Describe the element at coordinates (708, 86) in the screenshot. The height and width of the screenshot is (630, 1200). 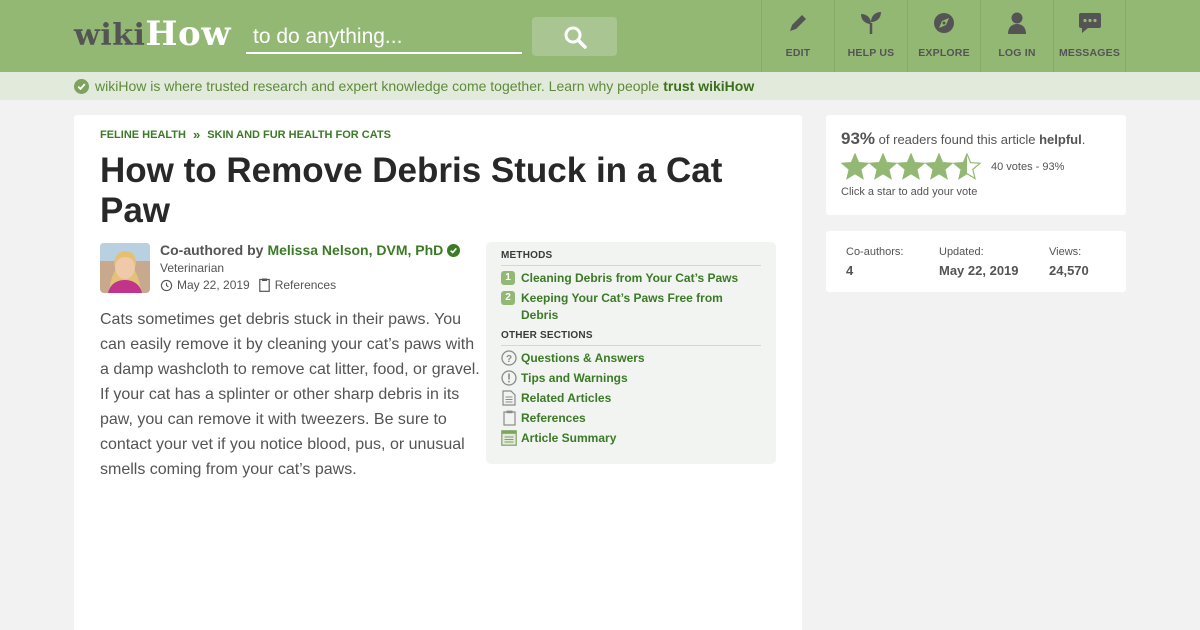
I see `trust-link: trust wikiHow` at that location.